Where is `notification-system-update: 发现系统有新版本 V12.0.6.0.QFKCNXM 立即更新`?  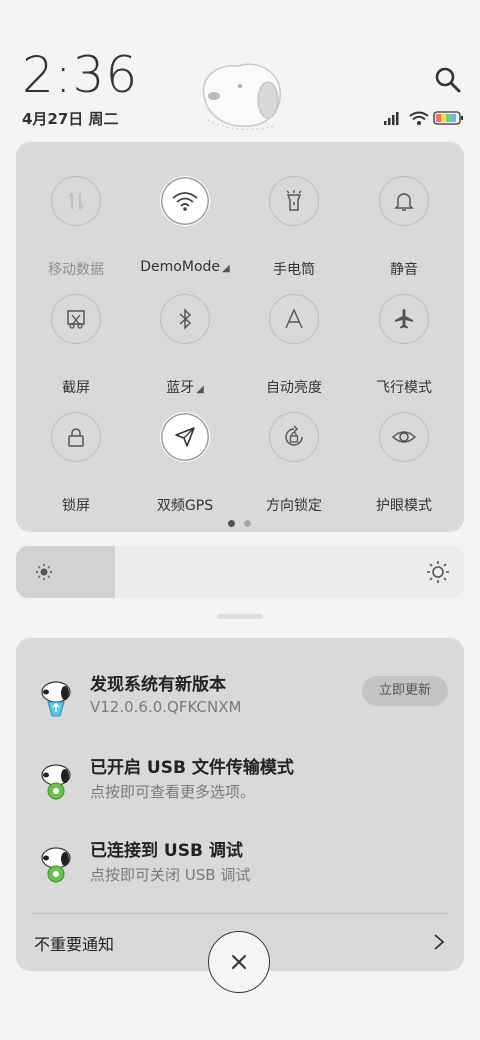
notification-system-update: 发现系统有新版本 V12.0.6.0.QFKCNXM 立即更新 is located at coordinates (240, 703).